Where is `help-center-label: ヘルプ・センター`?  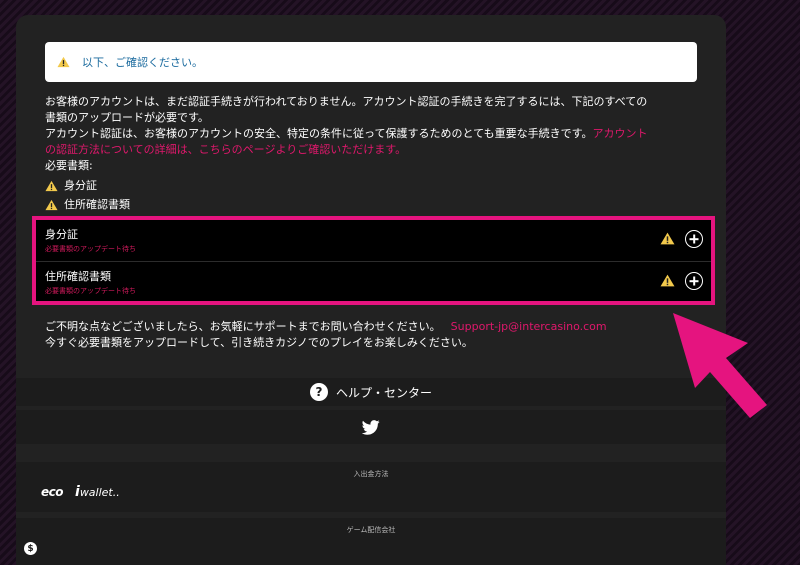
help-center-label: ヘルプ・センター is located at coordinates (383, 392).